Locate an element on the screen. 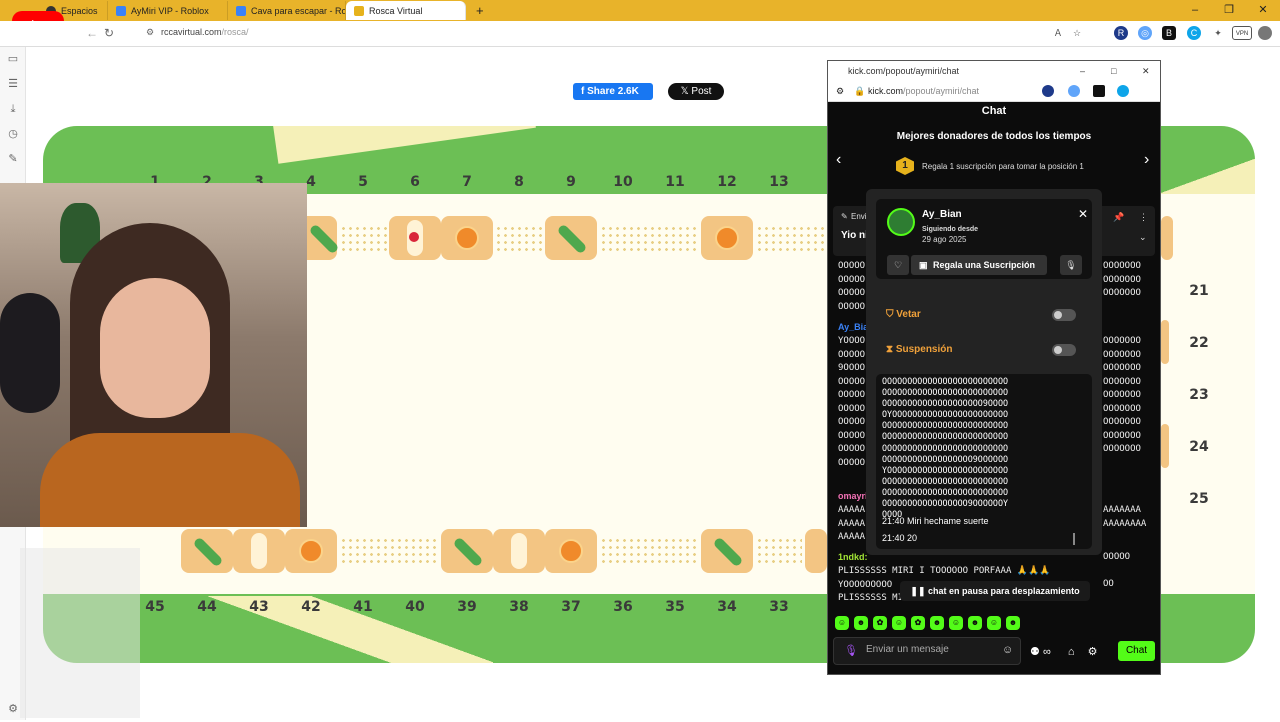 The width and height of the screenshot is (1280, 722). popup-minimize-button: – is located at coordinates (1082, 71).